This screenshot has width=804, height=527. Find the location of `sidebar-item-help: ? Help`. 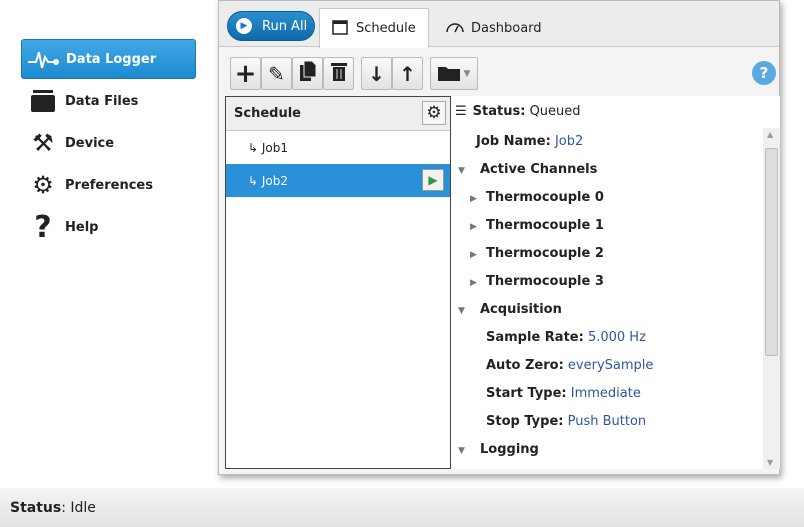

sidebar-item-help: ? Help is located at coordinates (108, 227).